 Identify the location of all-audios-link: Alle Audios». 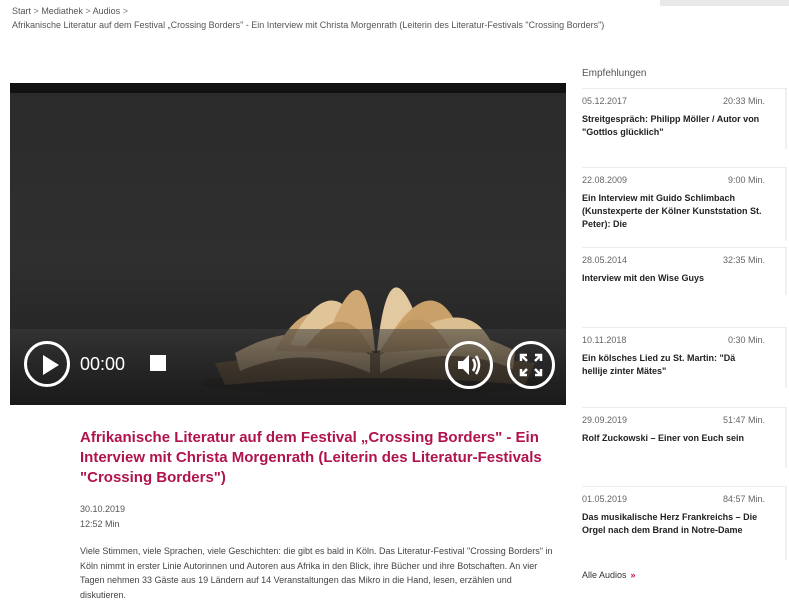
(609, 575).